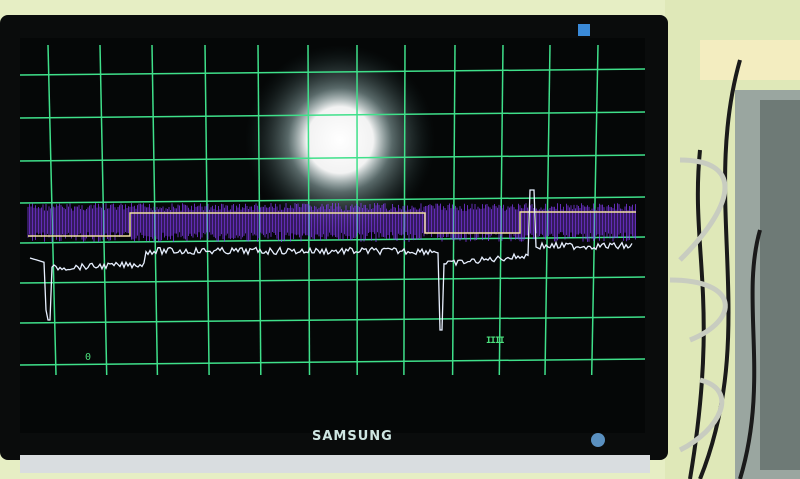 The height and width of the screenshot is (479, 800). What do you see at coordinates (598, 440) in the screenshot?
I see `power-button` at bounding box center [598, 440].